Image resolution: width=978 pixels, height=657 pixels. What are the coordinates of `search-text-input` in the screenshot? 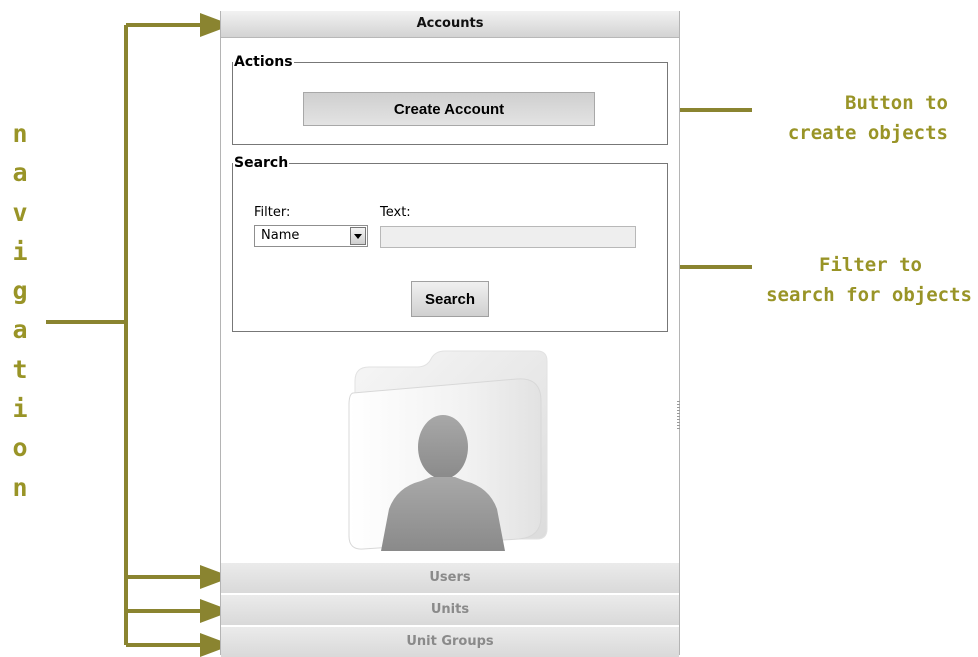 It's located at (508, 237).